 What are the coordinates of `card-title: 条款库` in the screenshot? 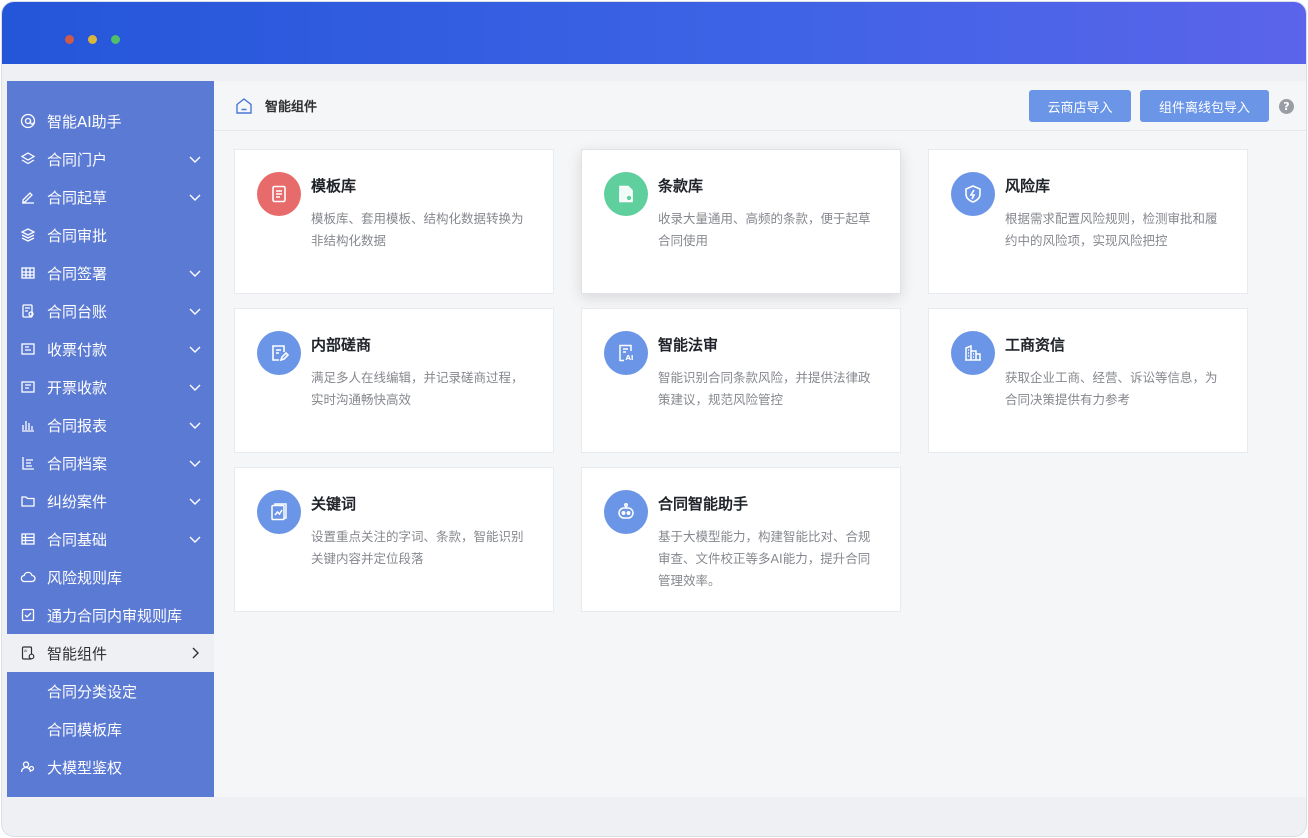 It's located at (681, 186).